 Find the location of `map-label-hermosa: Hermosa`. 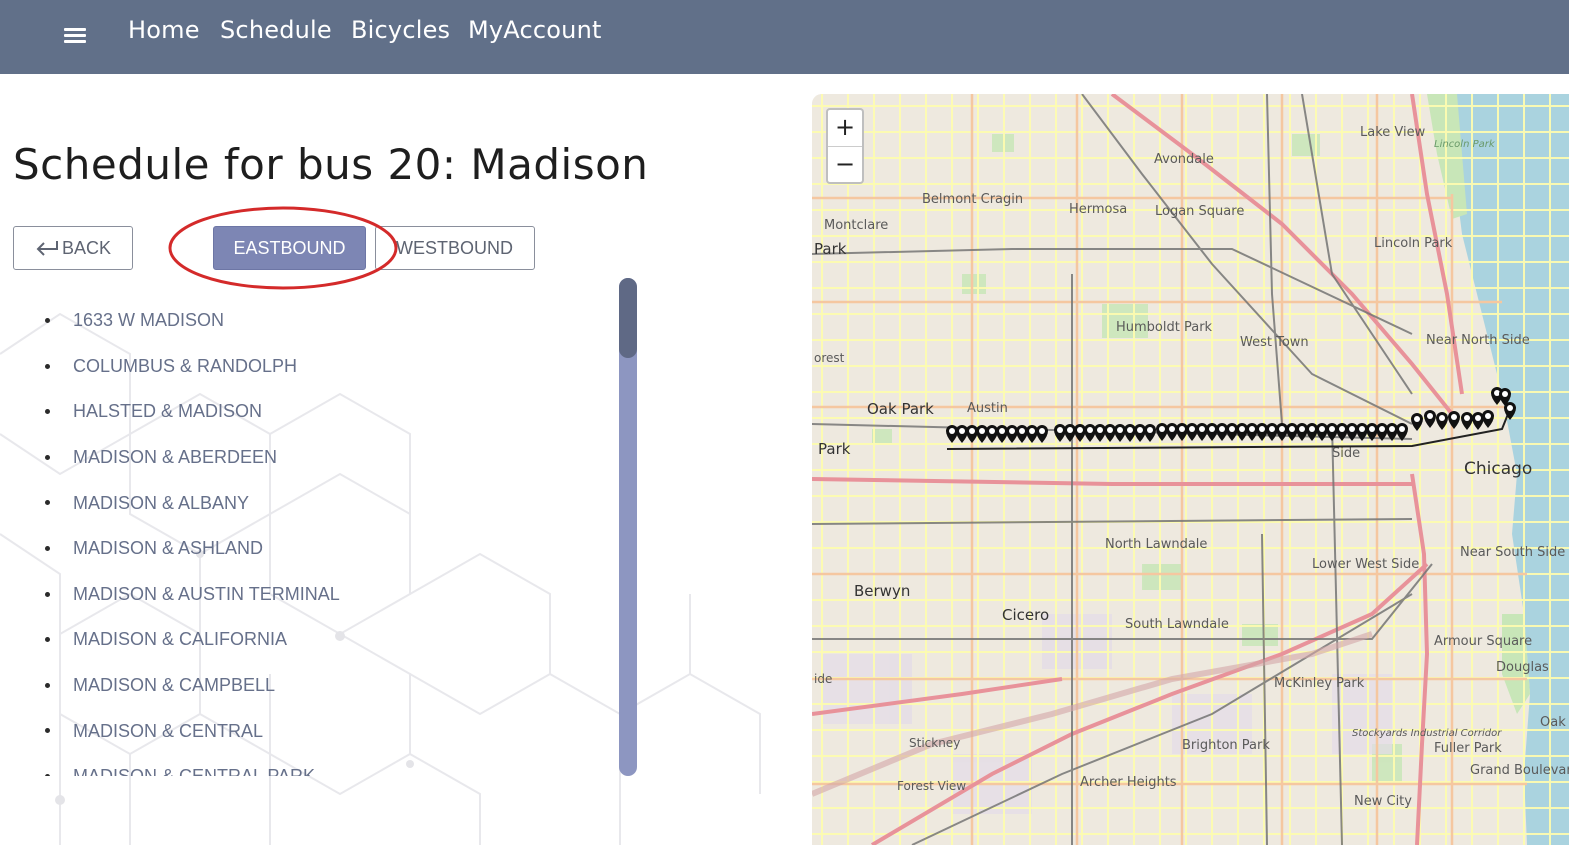

map-label-hermosa: Hermosa is located at coordinates (1098, 209).